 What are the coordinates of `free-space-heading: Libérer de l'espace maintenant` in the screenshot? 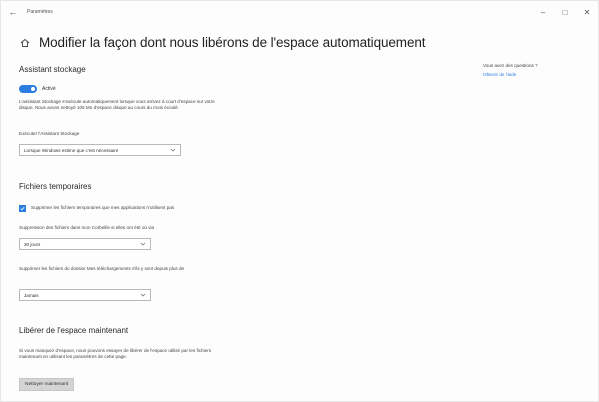 It's located at (74, 330).